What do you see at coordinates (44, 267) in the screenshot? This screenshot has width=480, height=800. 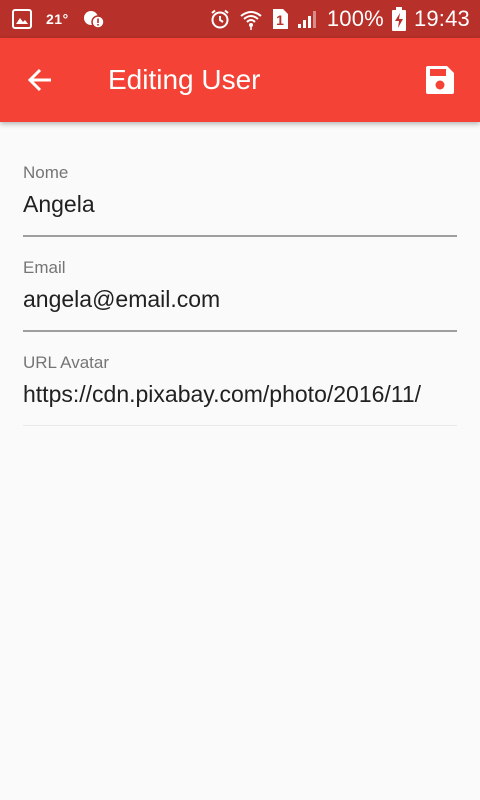 I see `email-label: Email` at bounding box center [44, 267].